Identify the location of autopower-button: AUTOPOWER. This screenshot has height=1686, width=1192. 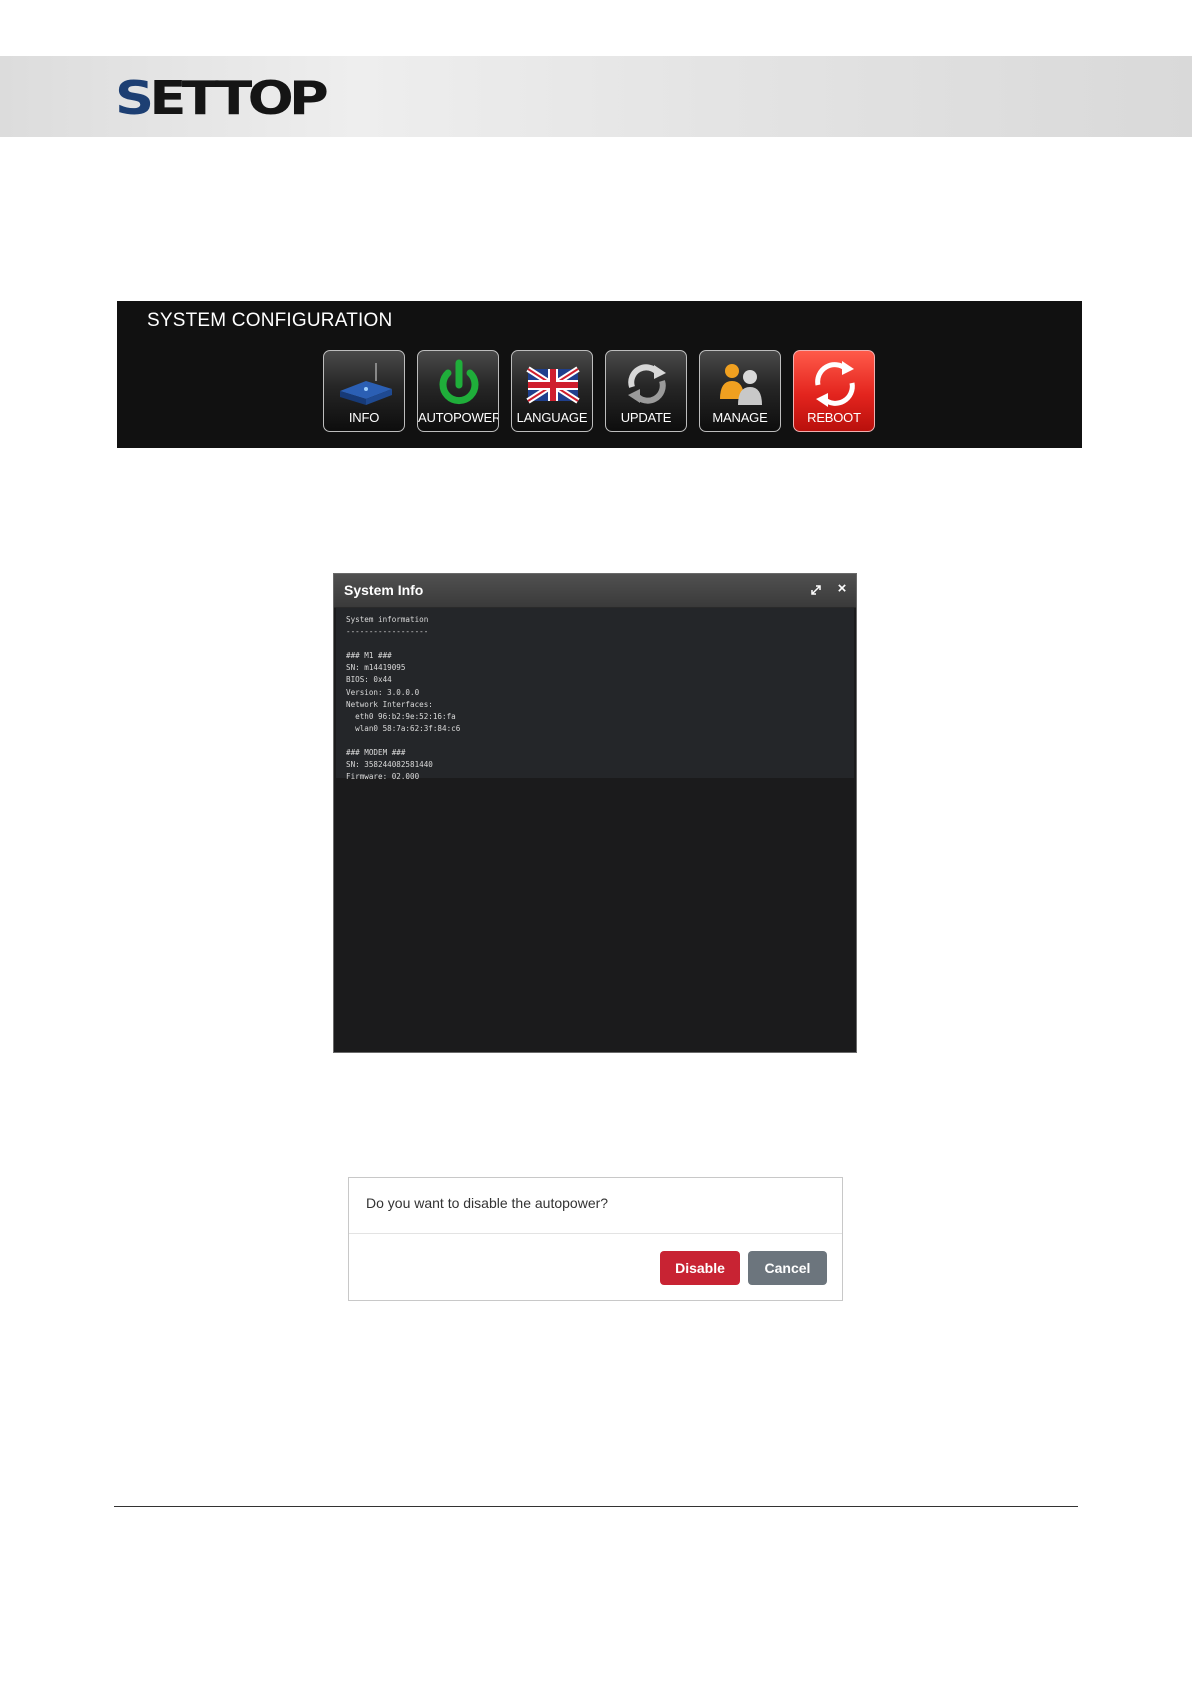
(458, 391).